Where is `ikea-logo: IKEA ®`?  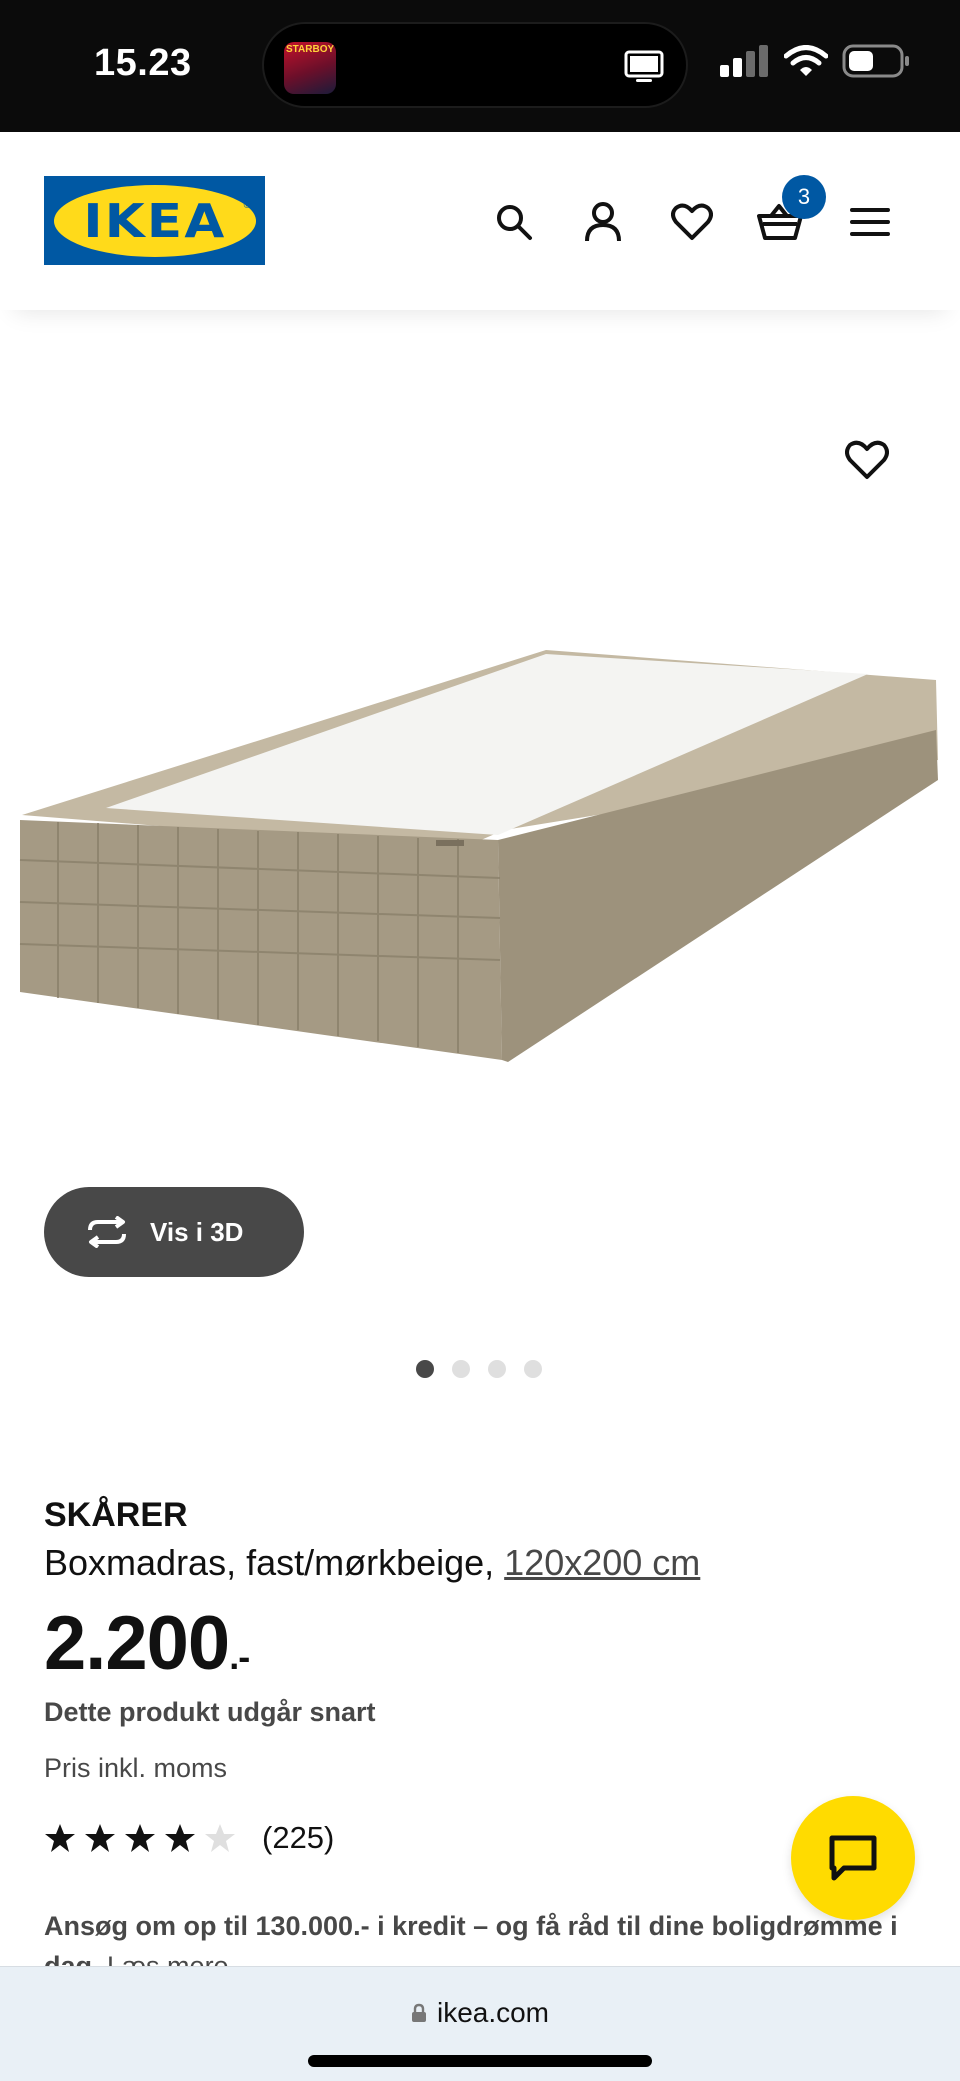 ikea-logo: IKEA ® is located at coordinates (154, 220).